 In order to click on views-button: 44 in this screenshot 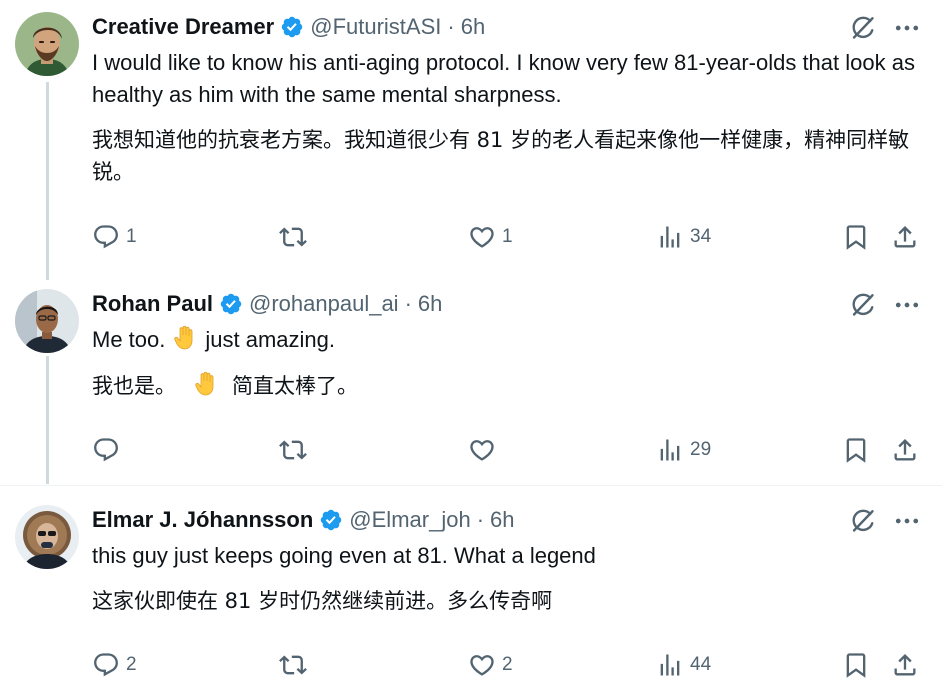, I will do `click(683, 665)`.